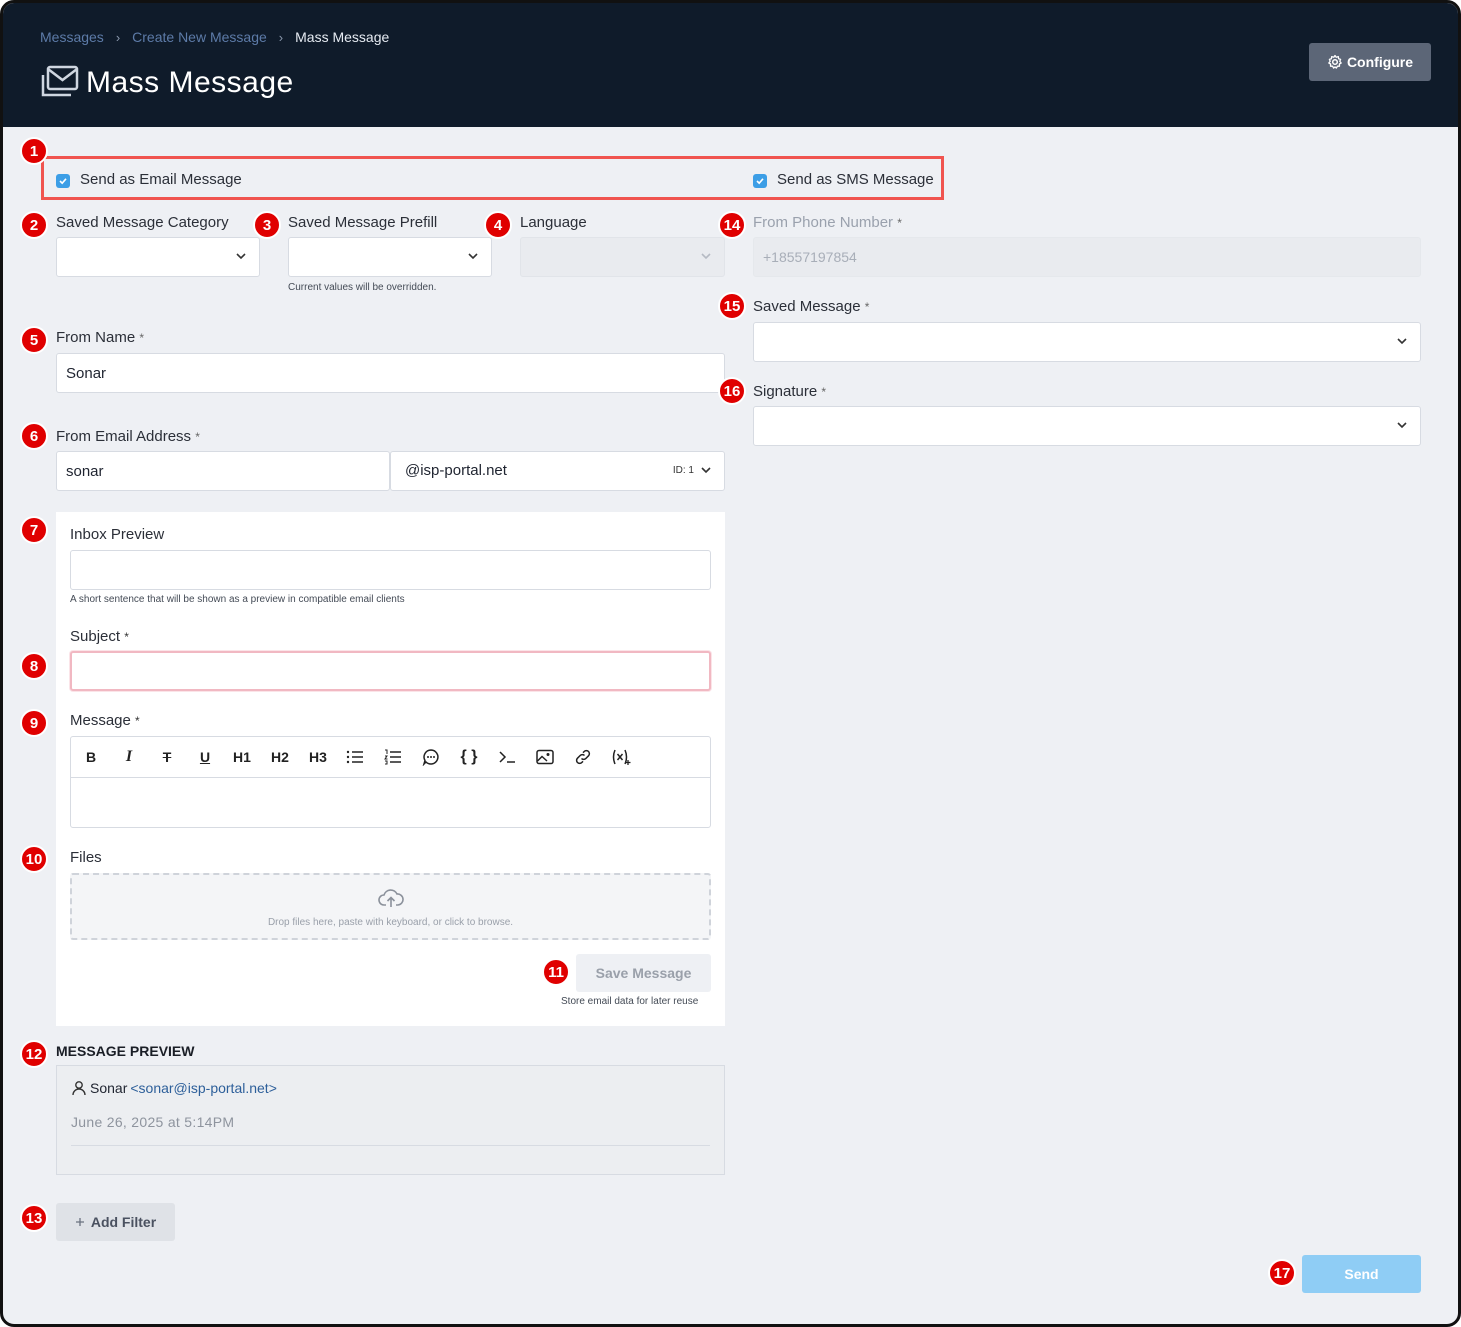 The image size is (1461, 1327). What do you see at coordinates (125, 1051) in the screenshot?
I see `message-preview-heading: MESSAGE PREVIEW` at bounding box center [125, 1051].